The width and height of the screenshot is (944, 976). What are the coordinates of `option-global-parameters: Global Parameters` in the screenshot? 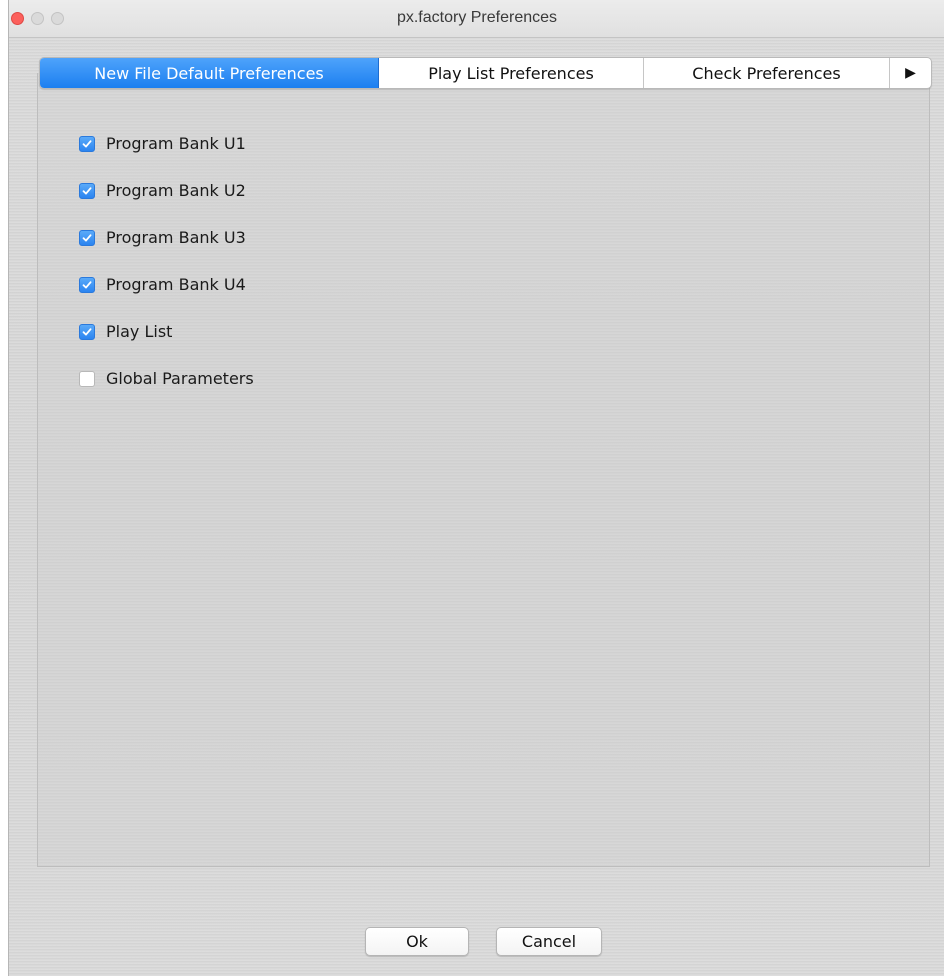 It's located at (166, 378).